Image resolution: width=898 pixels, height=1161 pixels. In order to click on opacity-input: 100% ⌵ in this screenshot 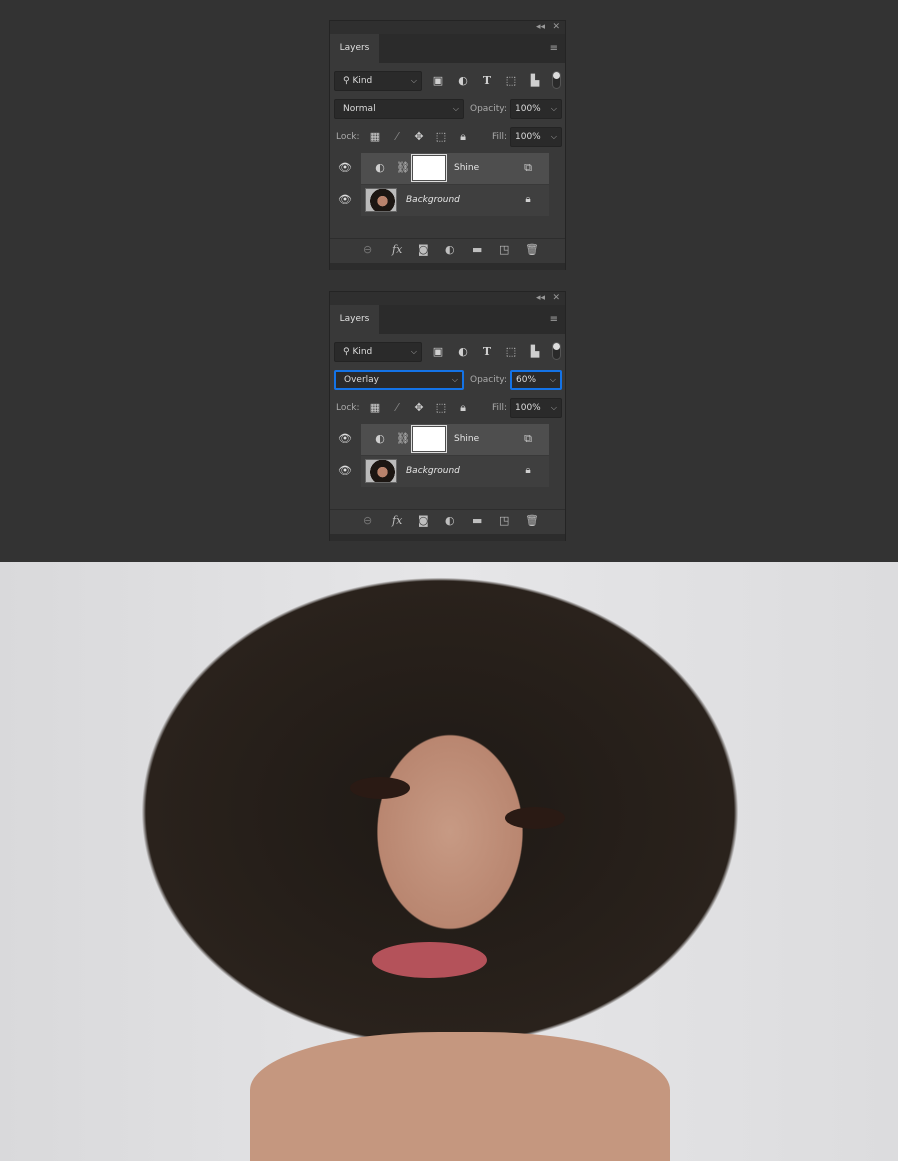, I will do `click(536, 109)`.